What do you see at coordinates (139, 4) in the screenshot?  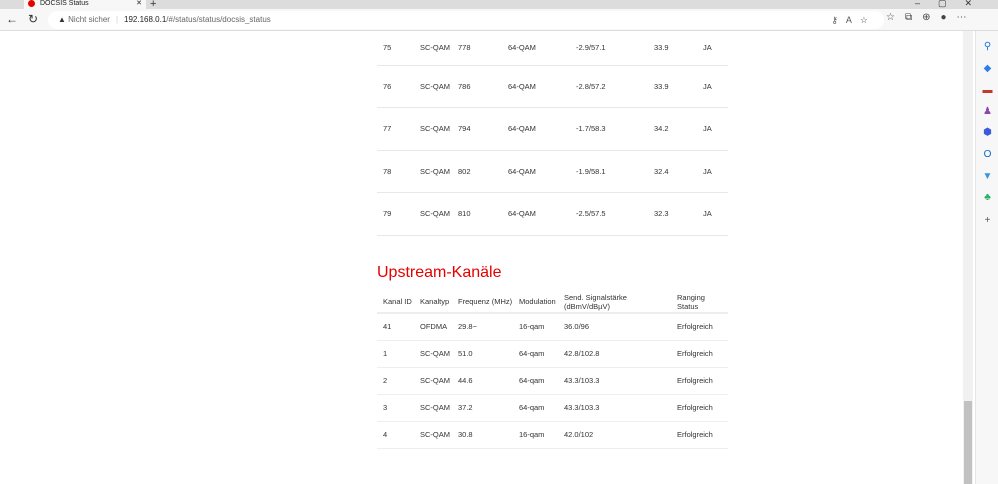 I see `close-tab-icon: ✕` at bounding box center [139, 4].